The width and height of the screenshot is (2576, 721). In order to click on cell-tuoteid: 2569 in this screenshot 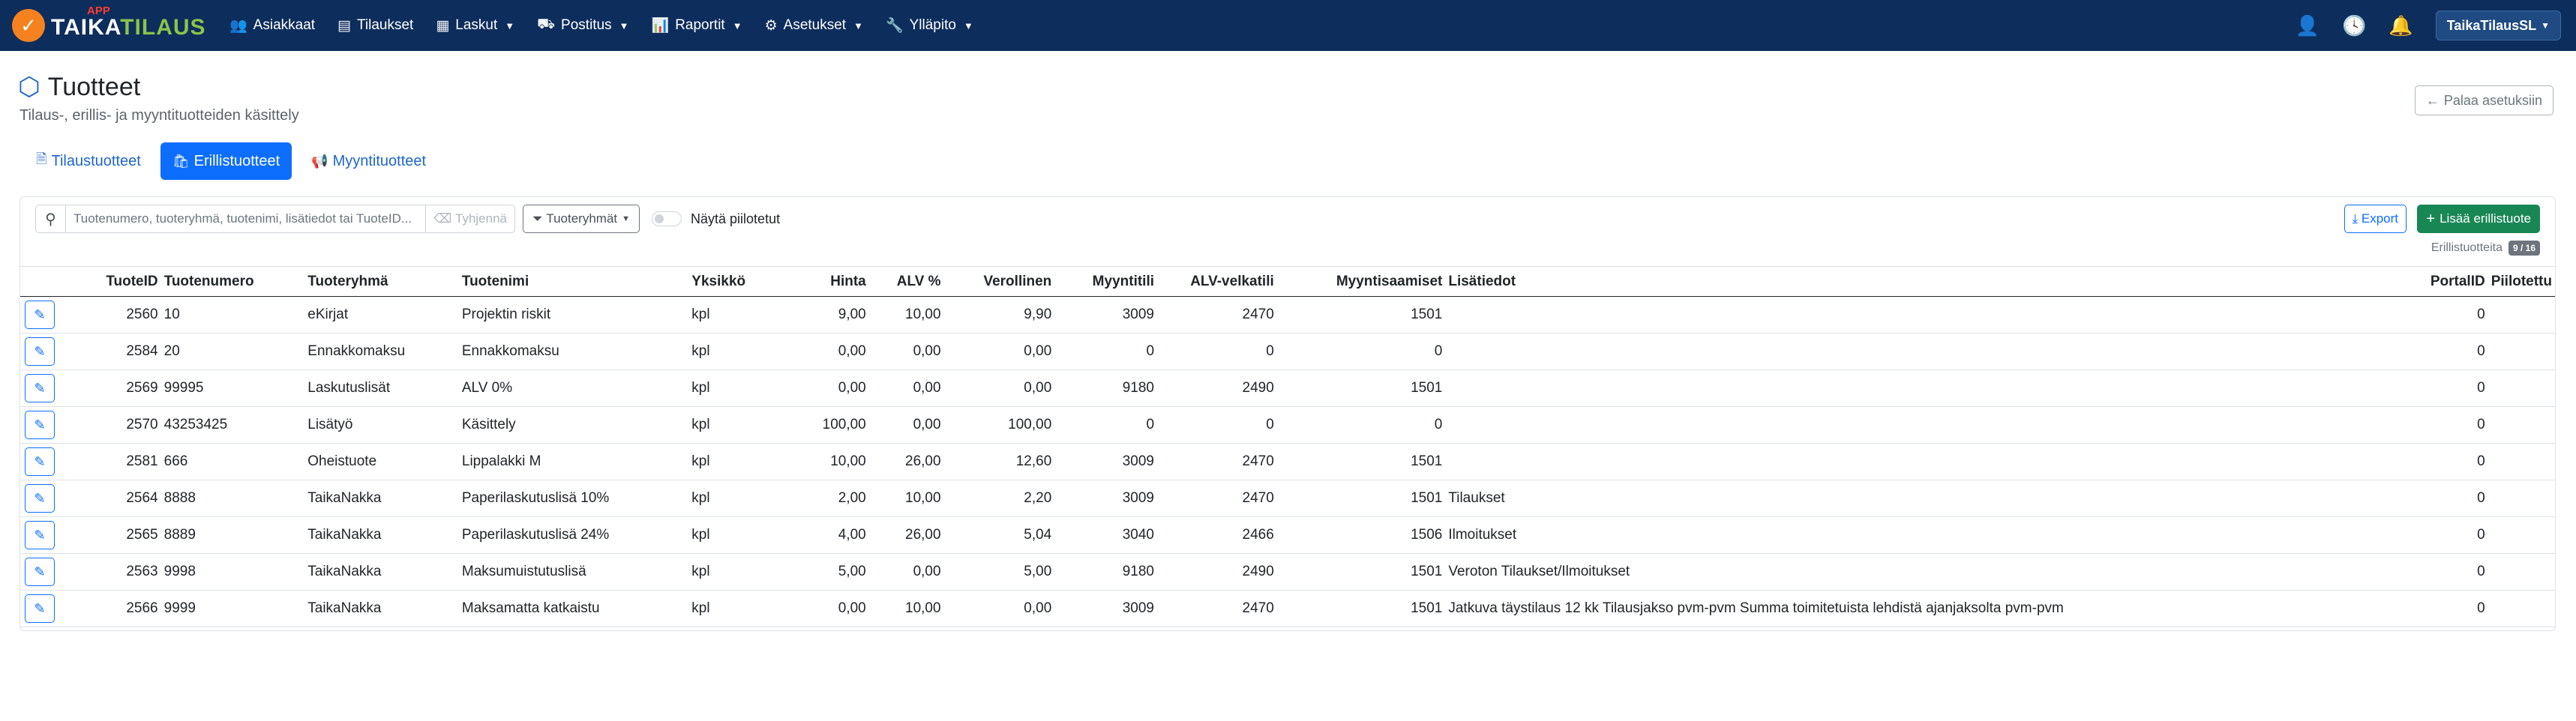, I will do `click(114, 388)`.